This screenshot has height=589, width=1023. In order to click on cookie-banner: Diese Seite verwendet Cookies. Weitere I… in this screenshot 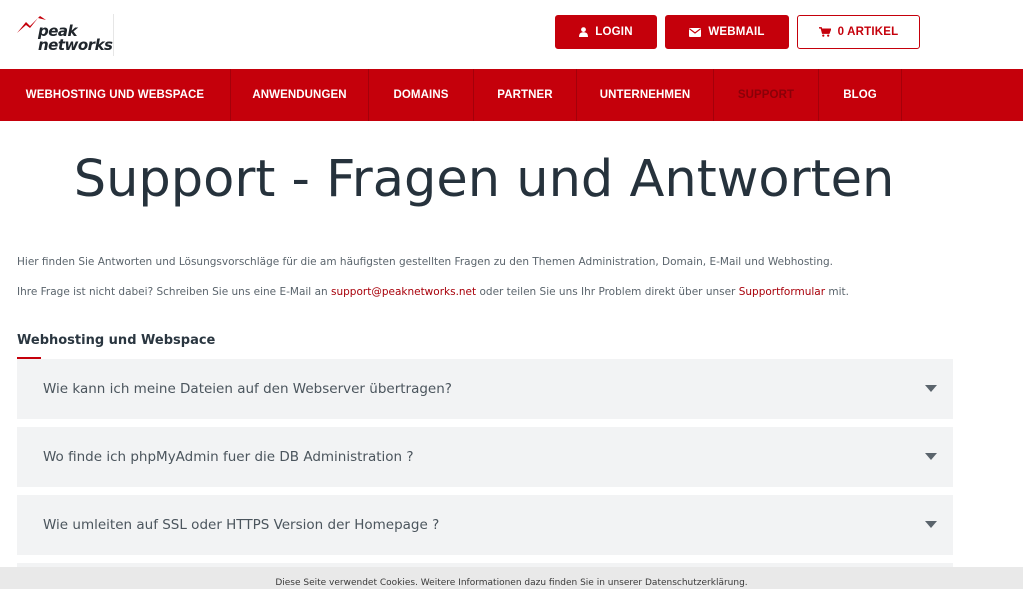, I will do `click(511, 578)`.